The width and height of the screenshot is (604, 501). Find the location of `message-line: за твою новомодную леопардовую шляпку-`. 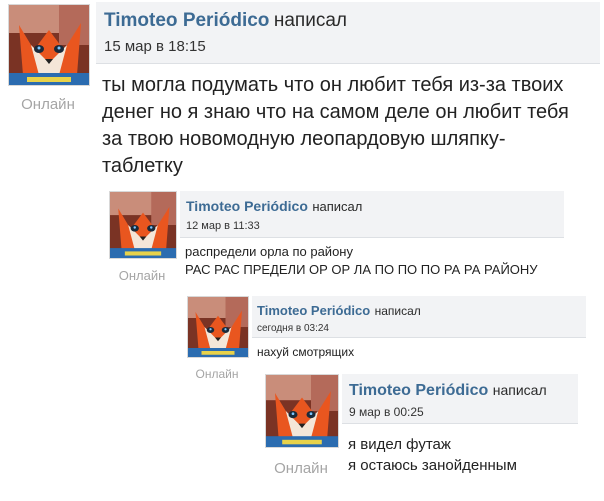

message-line: за твою новомодную леопардовую шляпку- is located at coordinates (304, 139).